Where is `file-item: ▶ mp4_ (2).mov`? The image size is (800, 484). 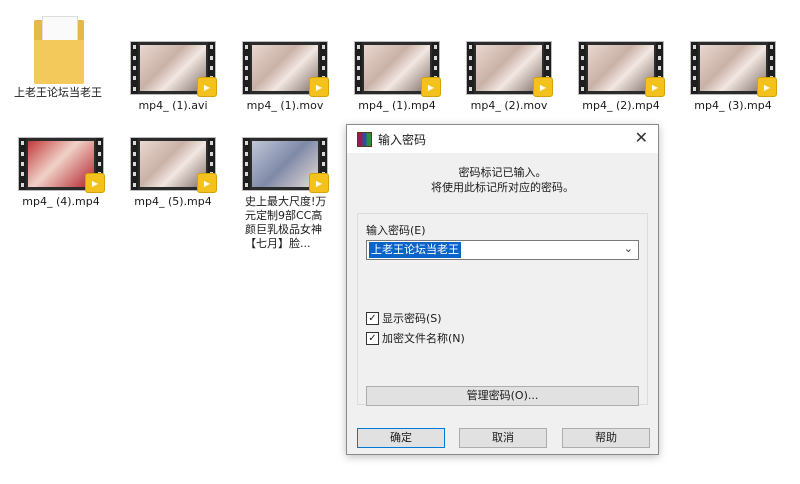
file-item: ▶ mp4_ (2).mov is located at coordinates (509, 77).